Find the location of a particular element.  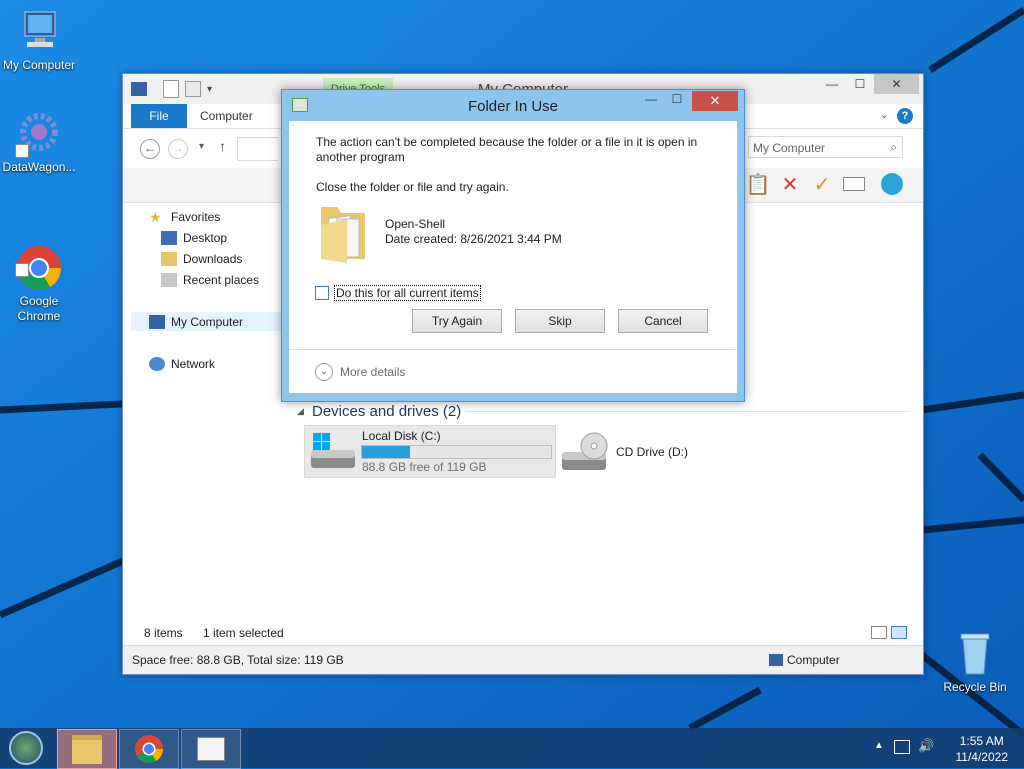

window-controls: — ☐ ✕ is located at coordinates (868, 84).